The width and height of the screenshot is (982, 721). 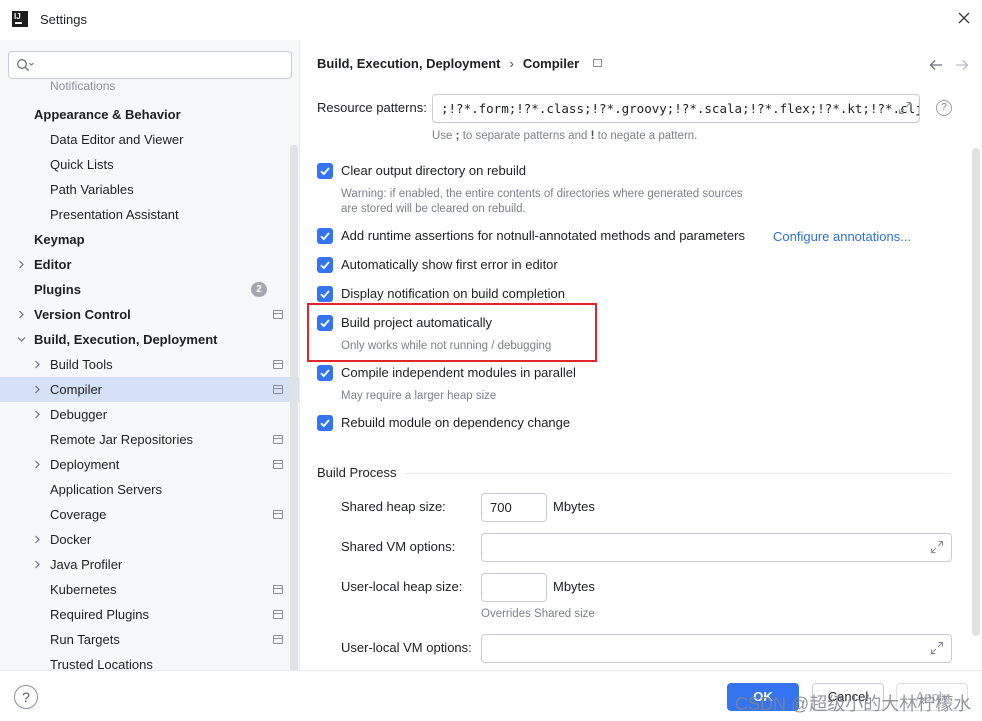 What do you see at coordinates (574, 506) in the screenshot?
I see `shared-heap-unit: Mbytes` at bounding box center [574, 506].